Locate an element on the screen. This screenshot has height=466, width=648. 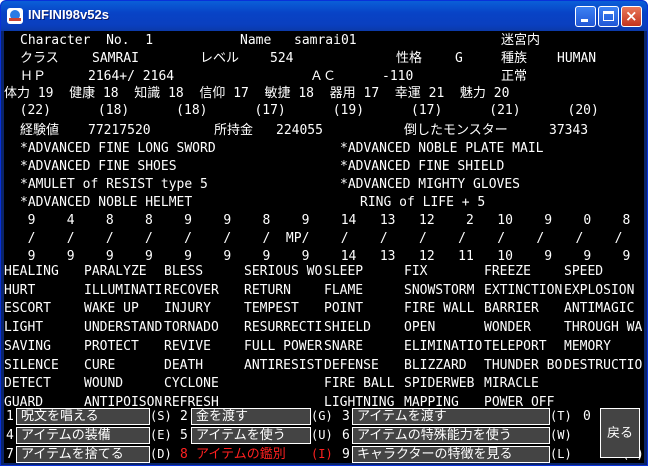
alignment-label: 性格 is located at coordinates (409, 58).